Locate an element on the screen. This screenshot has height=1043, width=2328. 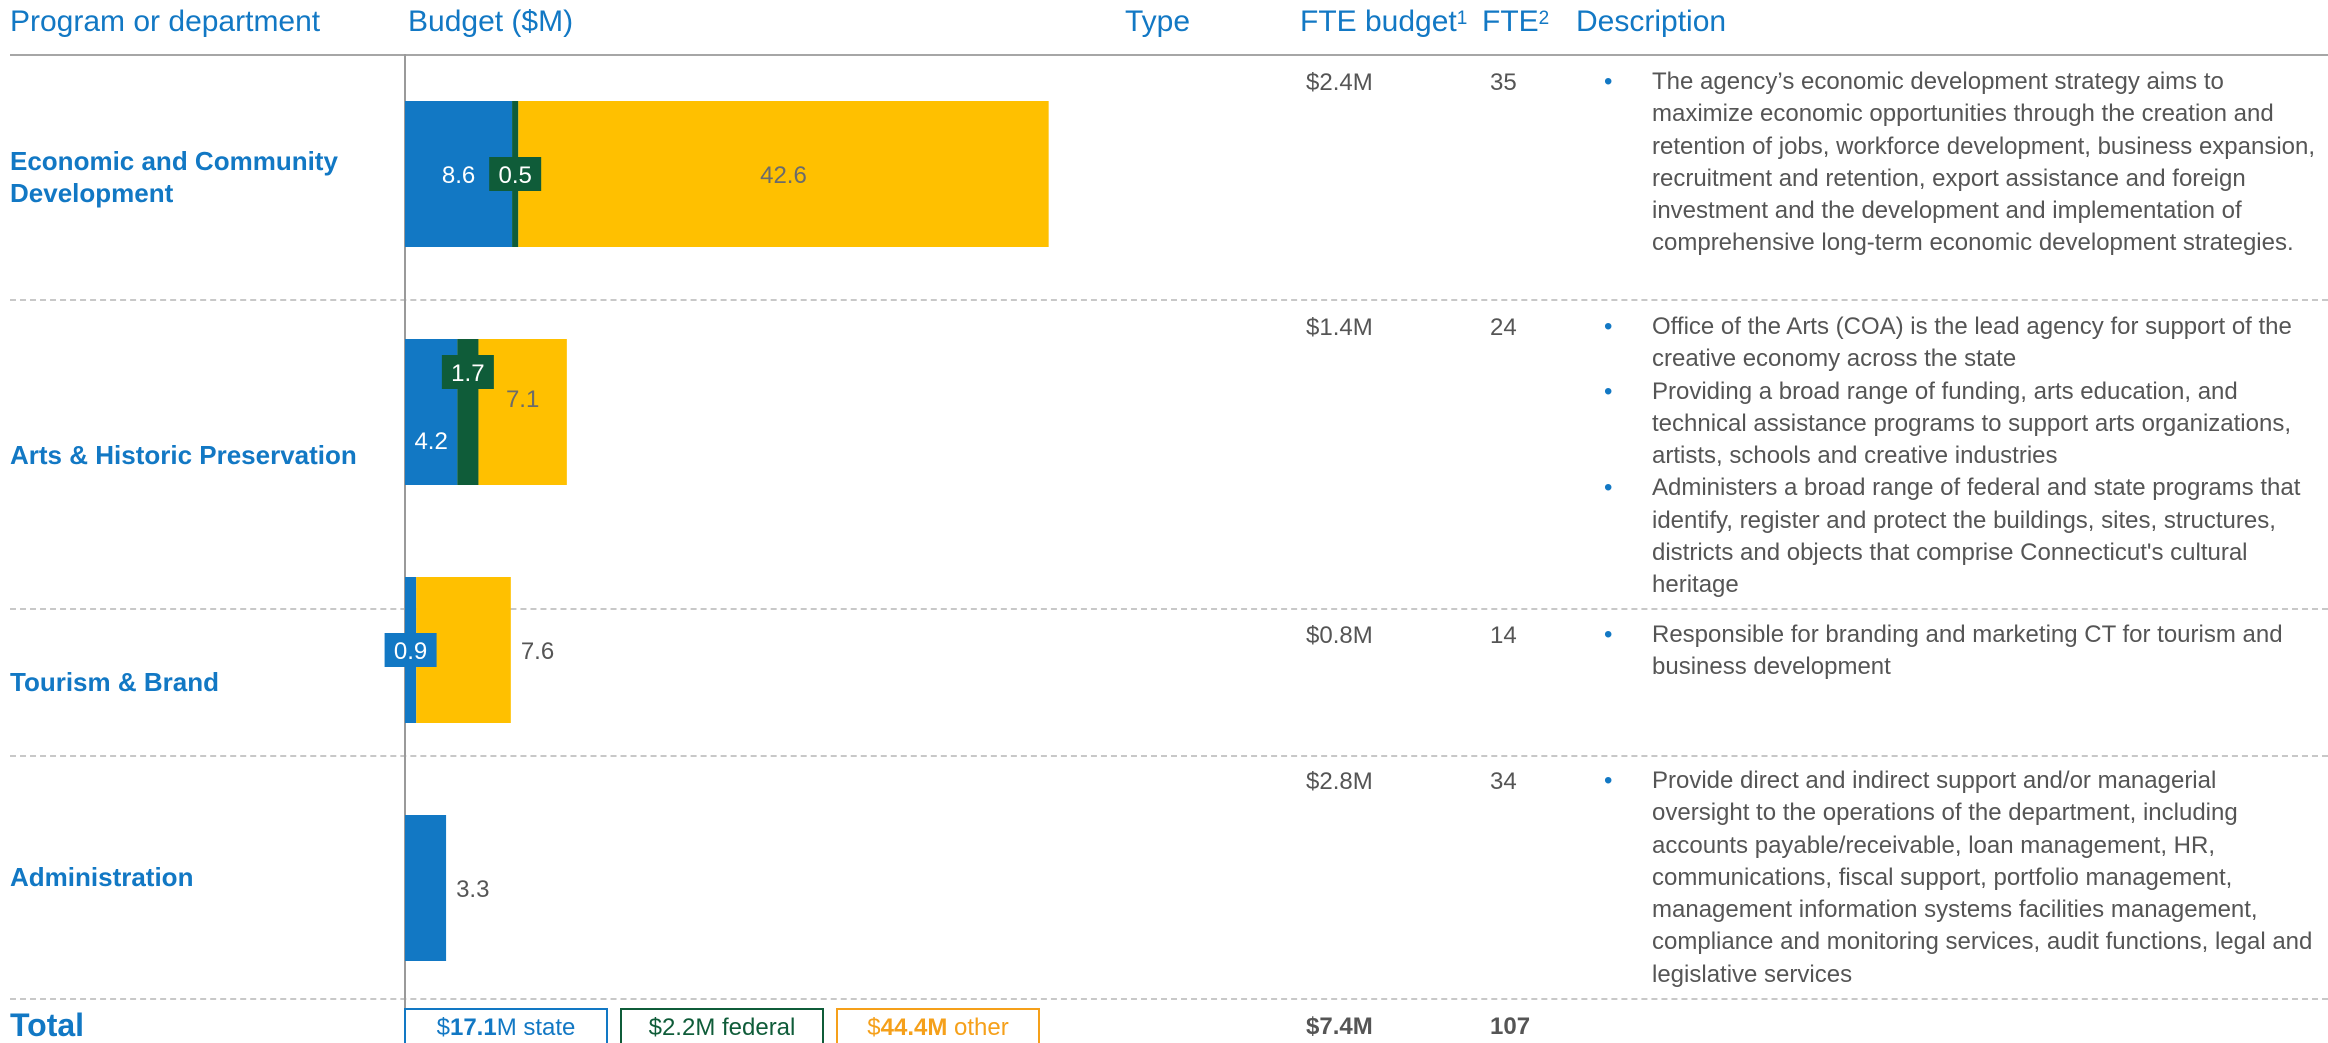
value-label-other: 7.1 is located at coordinates (522, 399).